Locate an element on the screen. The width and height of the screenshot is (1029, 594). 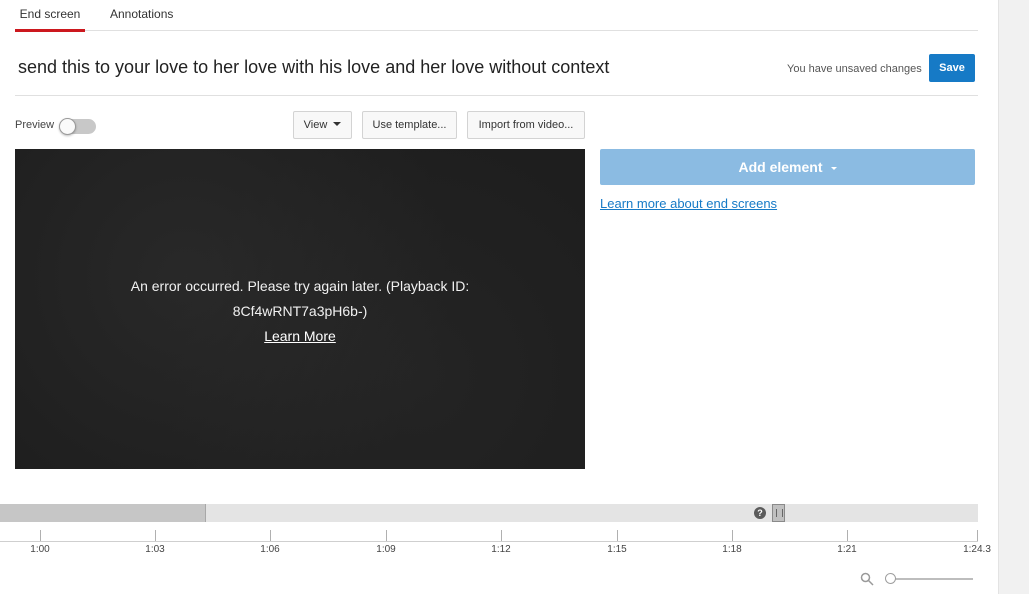
timeline-video-segment is located at coordinates (103, 513).